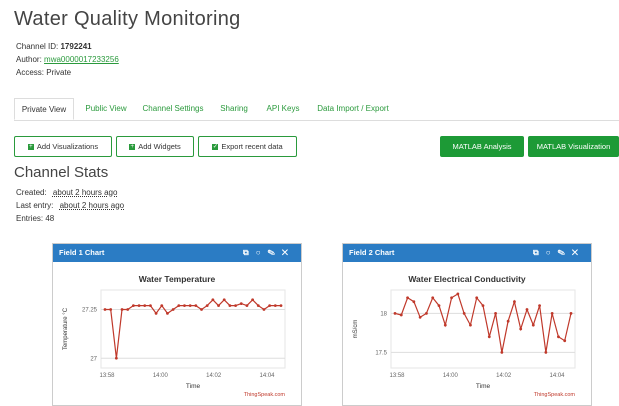  I want to click on created-label: Created:, so click(31, 192).